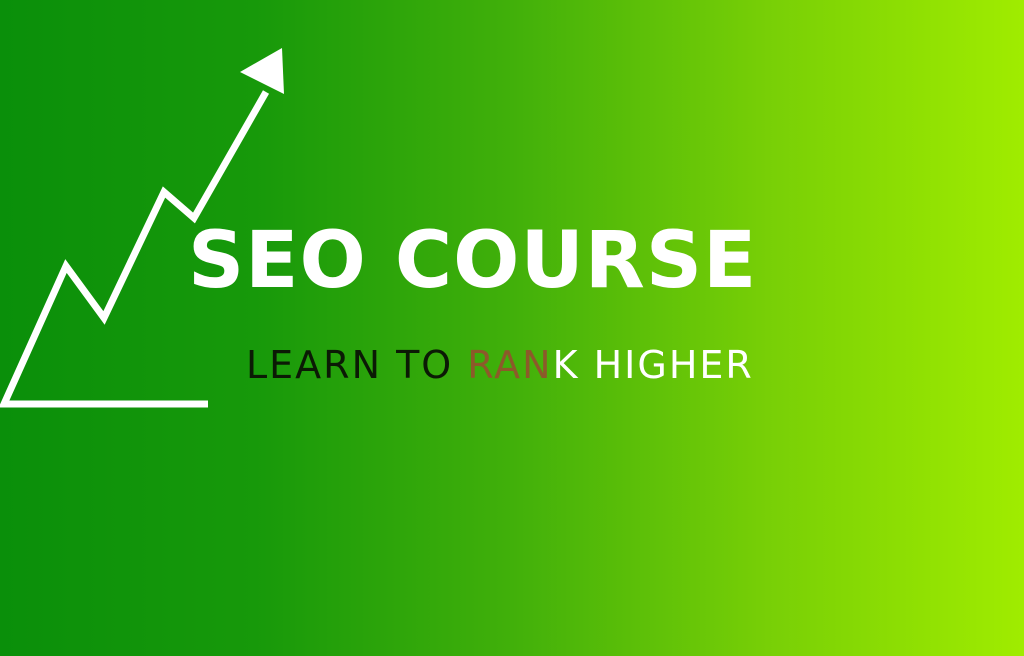 This screenshot has height=656, width=1024. I want to click on subtitle-part-k-higher: K HIGHER, so click(653, 365).